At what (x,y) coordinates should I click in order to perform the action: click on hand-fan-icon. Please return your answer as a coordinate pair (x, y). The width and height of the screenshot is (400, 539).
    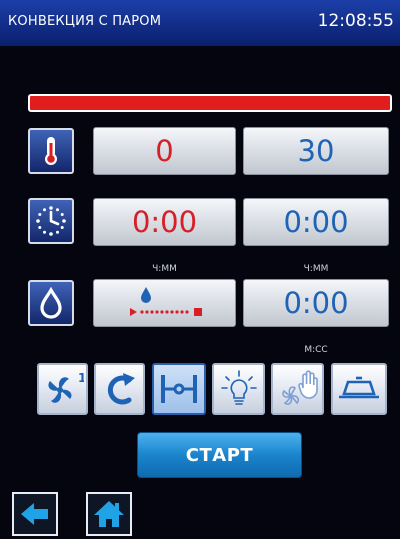
    Looking at the image, I should click on (299, 387).